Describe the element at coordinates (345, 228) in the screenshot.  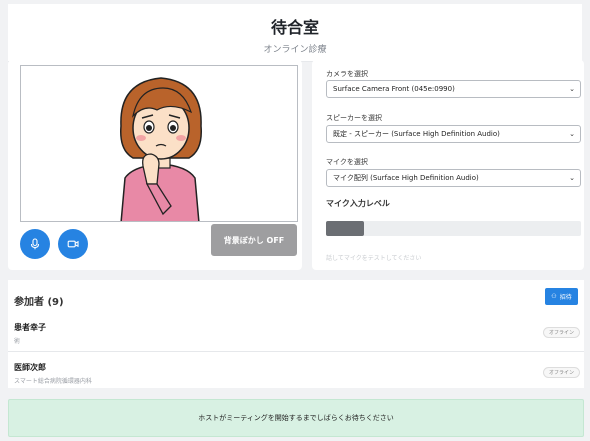
I see `mic-level-fill` at that location.